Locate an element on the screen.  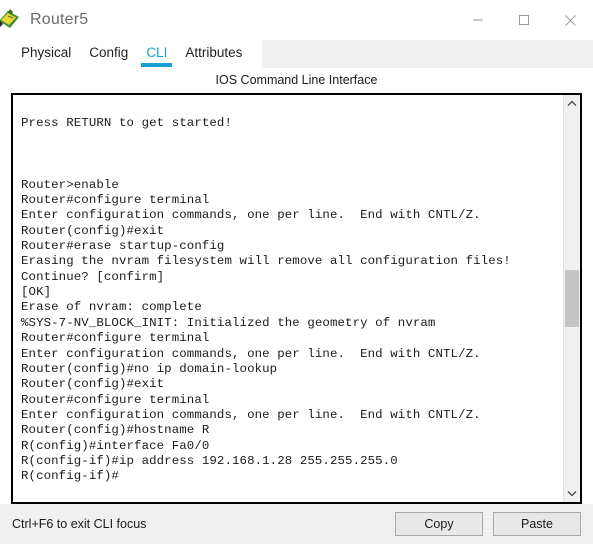
tab-attributes: Attributes is located at coordinates (213, 54).